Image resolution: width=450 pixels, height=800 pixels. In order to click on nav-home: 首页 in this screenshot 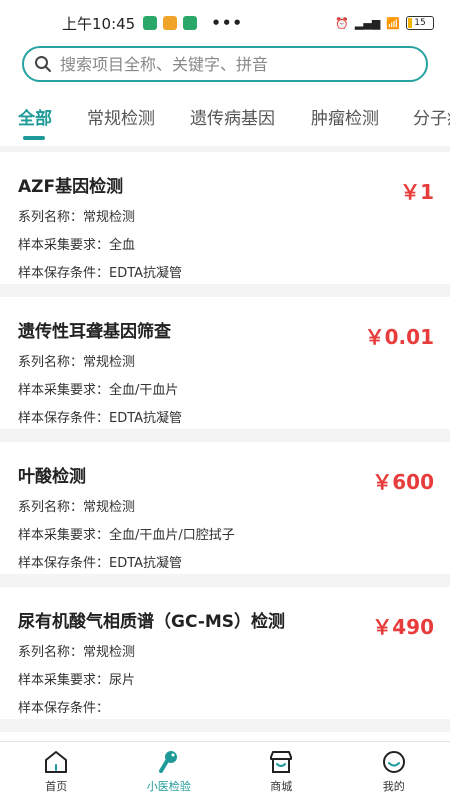, I will do `click(56, 771)`.